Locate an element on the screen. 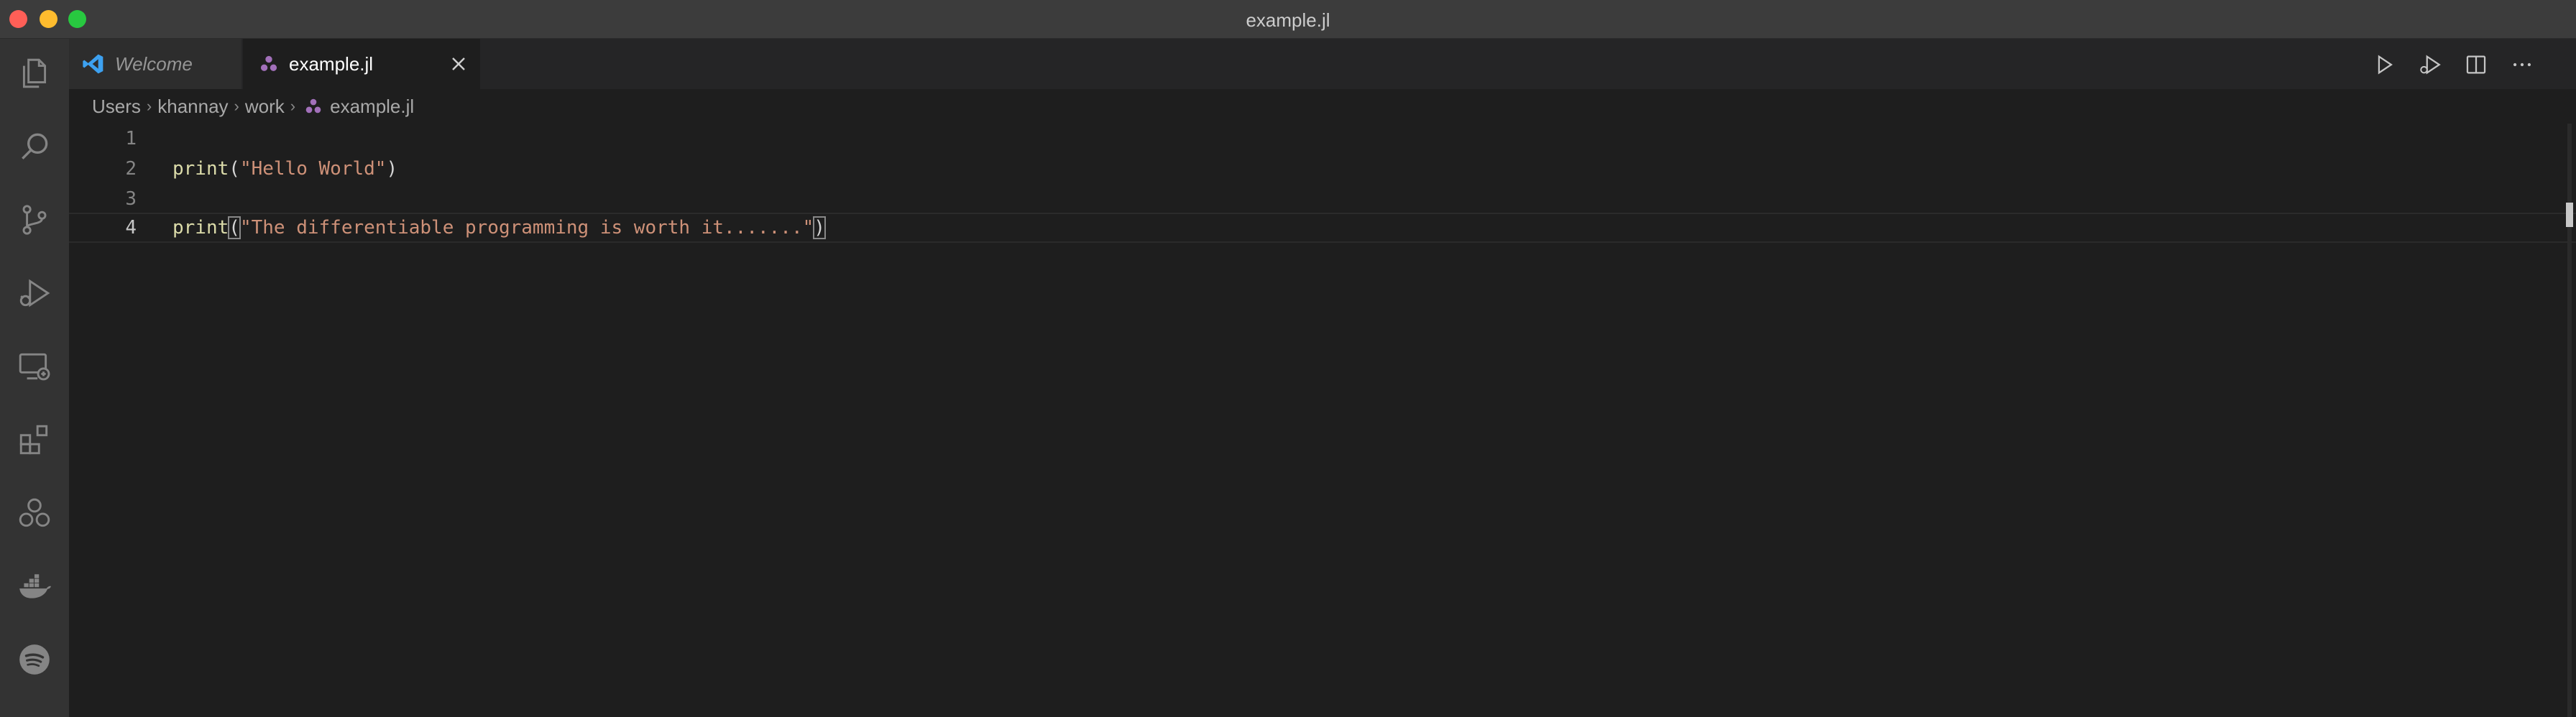 The width and height of the screenshot is (2576, 717). code-text: print("Hello World") is located at coordinates (284, 169).